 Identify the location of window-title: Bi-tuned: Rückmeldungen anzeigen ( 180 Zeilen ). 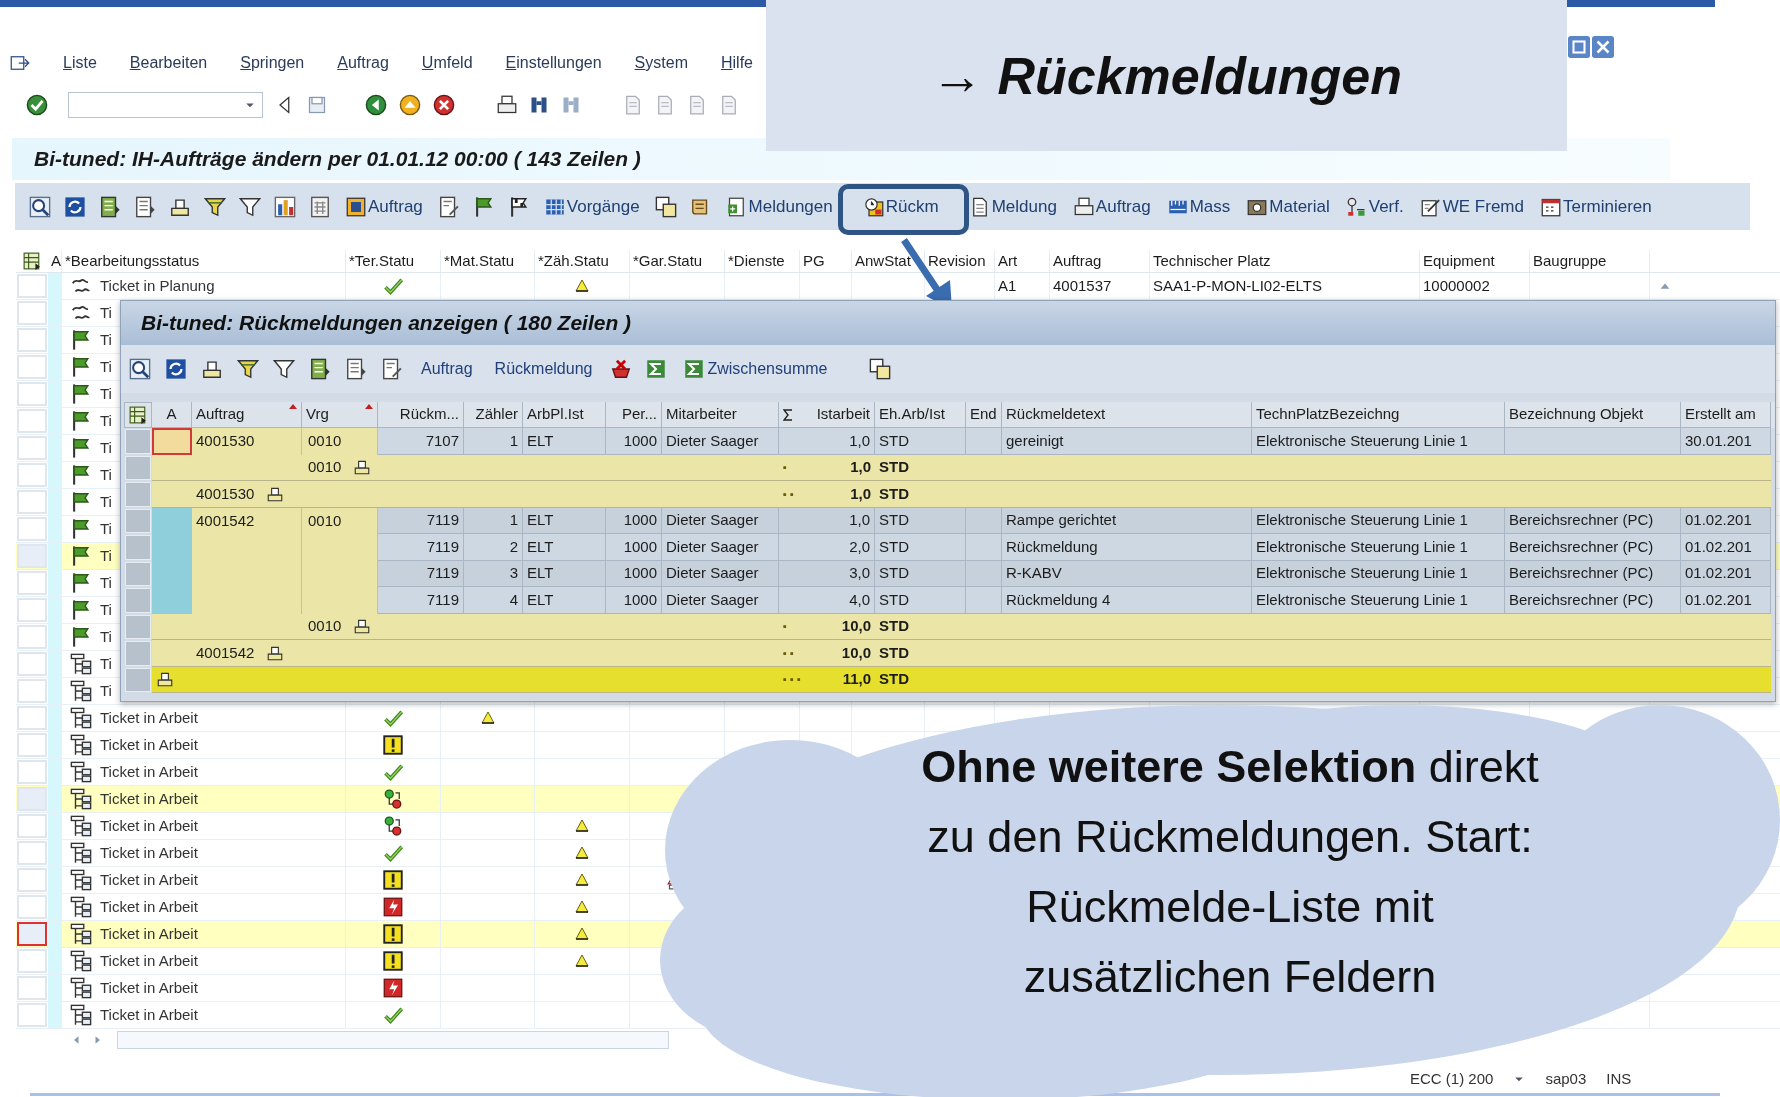
(386, 323).